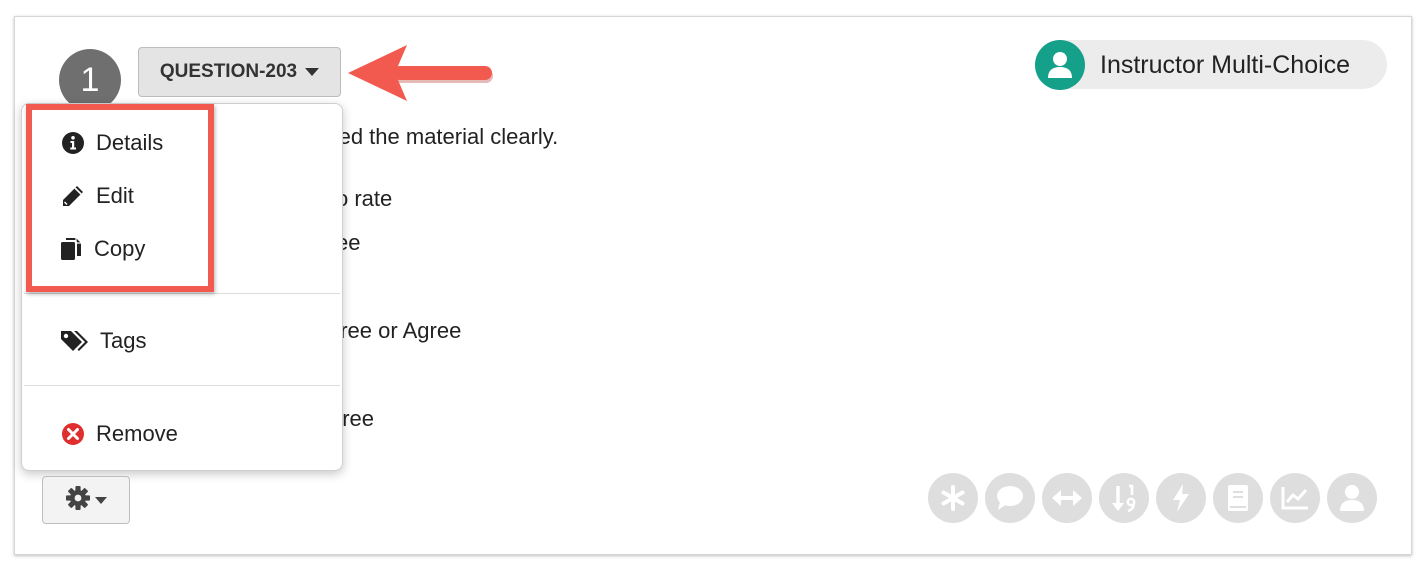 This screenshot has height=568, width=1426. I want to click on settings-dropdown-button, so click(86, 500).